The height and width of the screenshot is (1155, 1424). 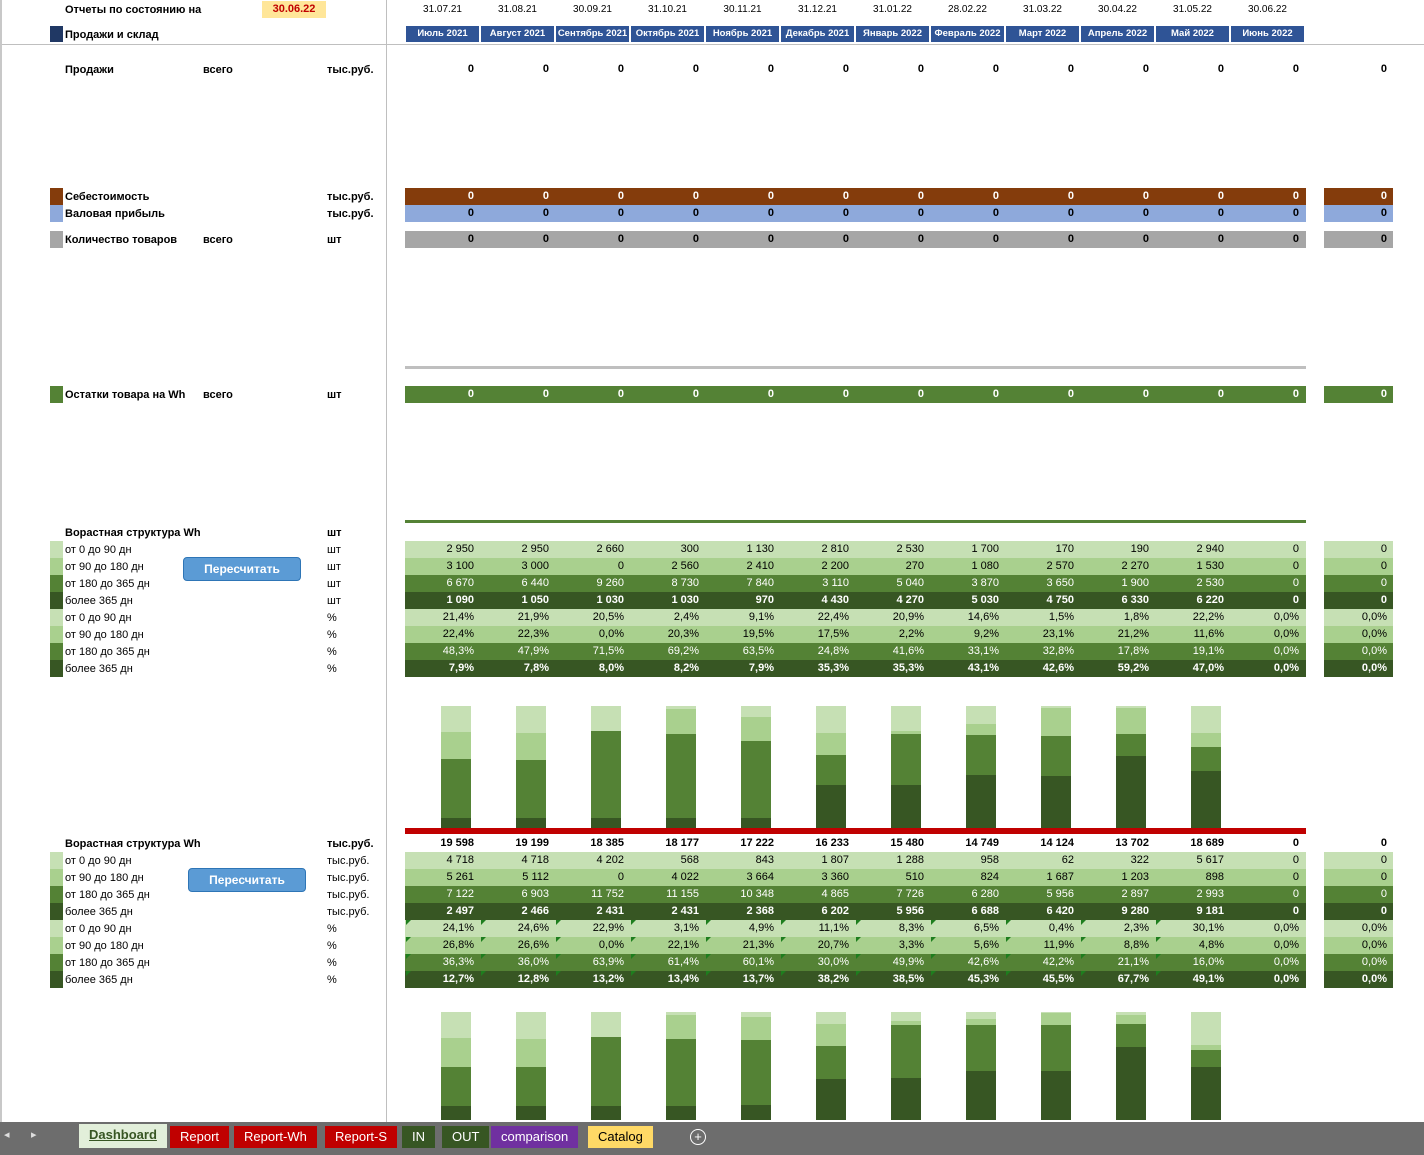 What do you see at coordinates (983, 962) in the screenshot?
I see `age-cell-value: 42,6%` at bounding box center [983, 962].